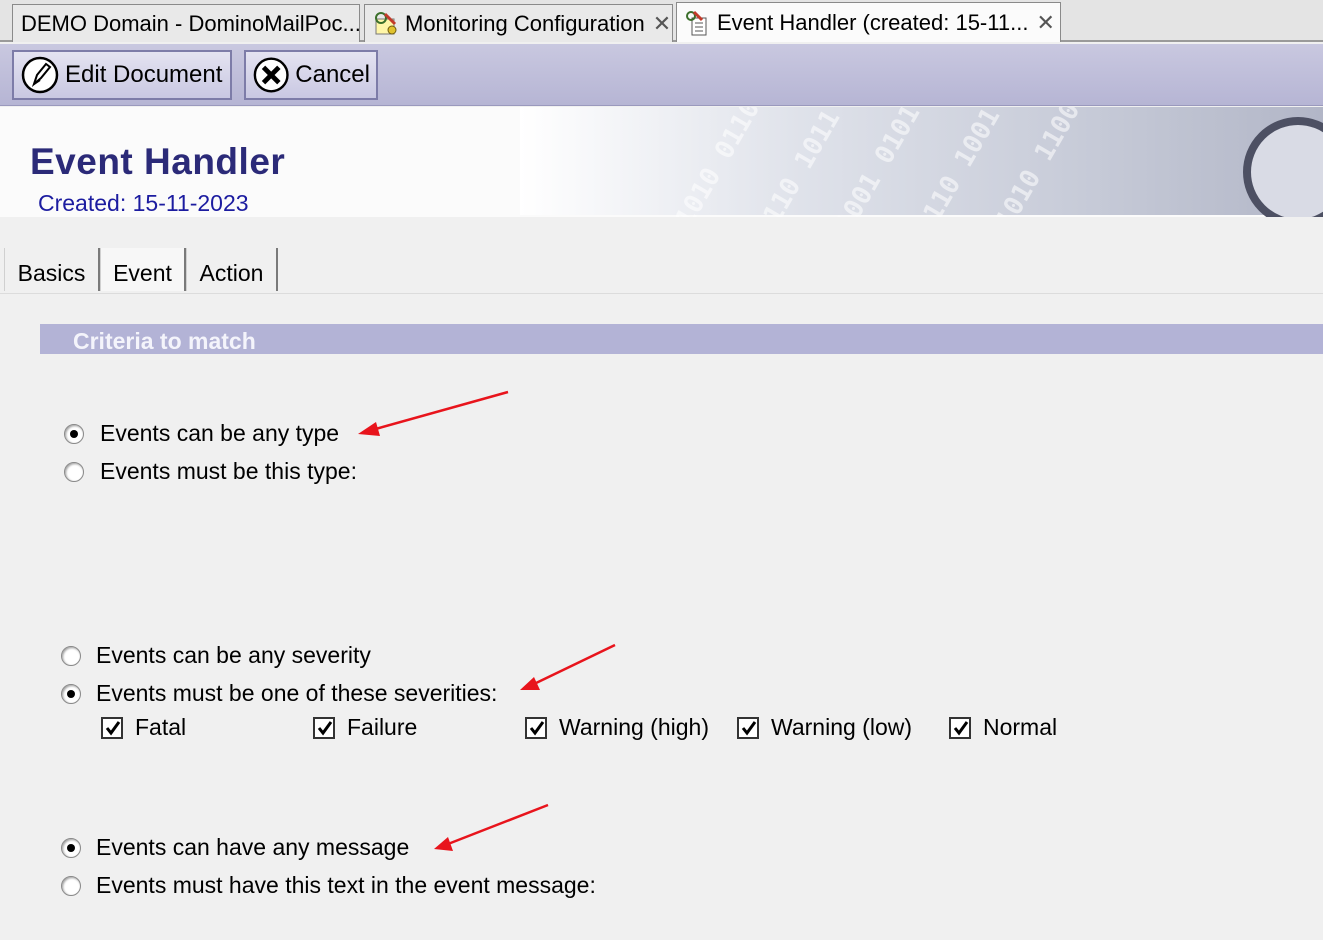  I want to click on radio-any-type: Events can be any type, so click(201, 433).